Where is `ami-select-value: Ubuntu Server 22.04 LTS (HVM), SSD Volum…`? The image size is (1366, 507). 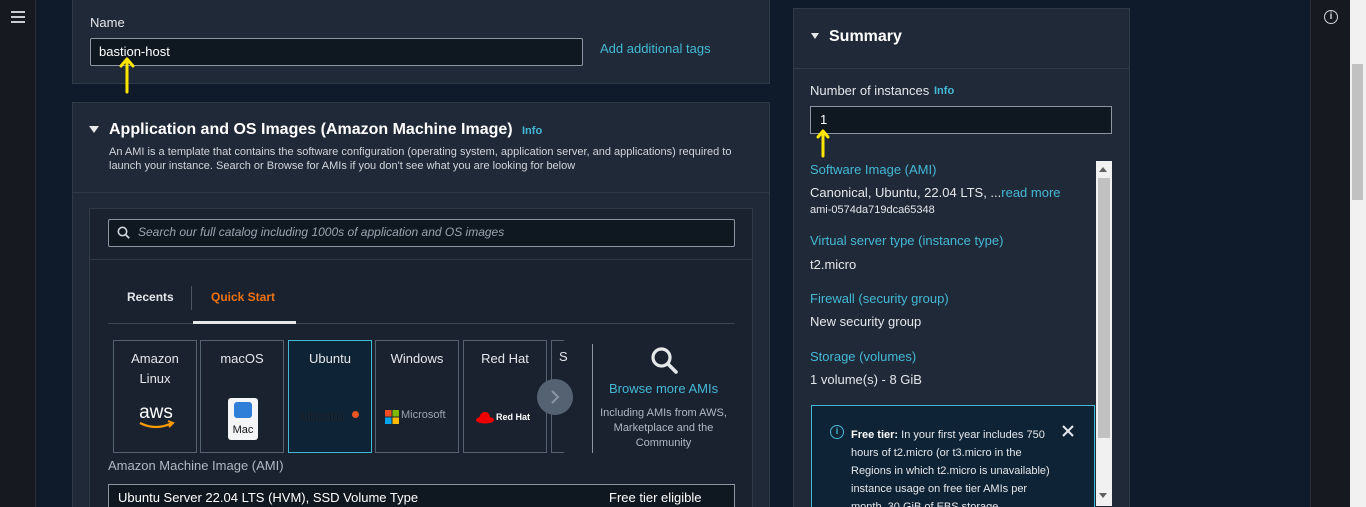 ami-select-value: Ubuntu Server 22.04 LTS (HVM), SSD Volum… is located at coordinates (268, 497).